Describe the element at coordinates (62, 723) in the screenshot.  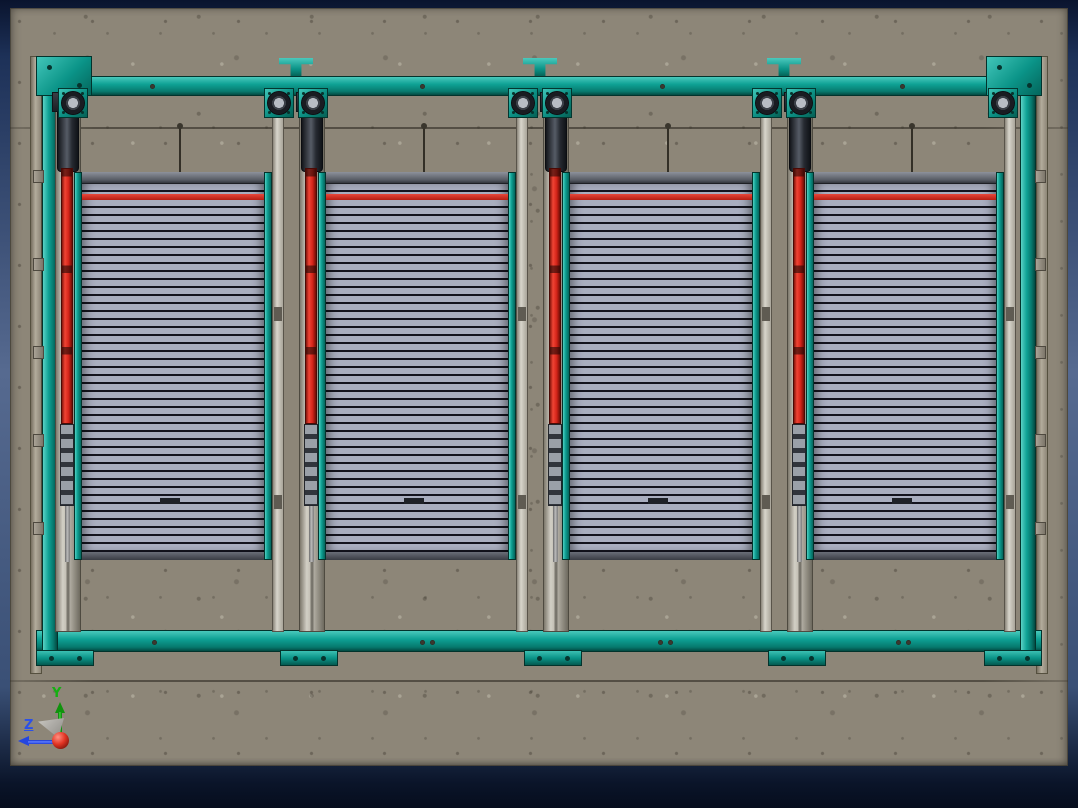
I see `coordinate-triad: Y Z` at that location.